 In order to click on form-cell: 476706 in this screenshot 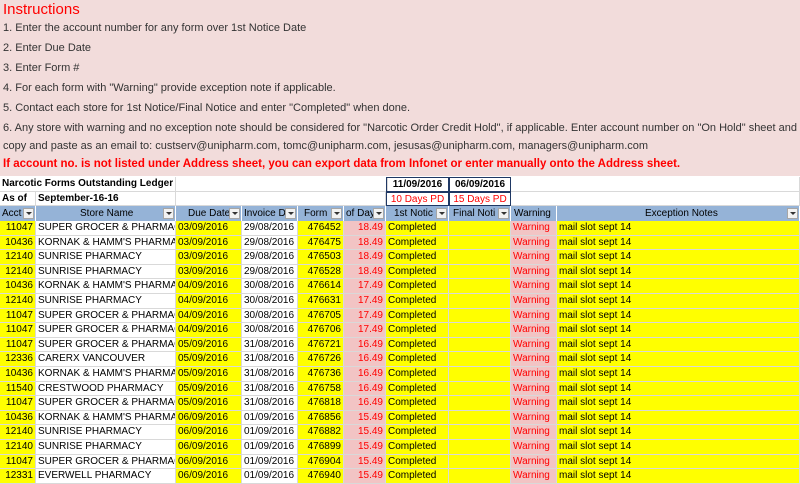, I will do `click(321, 330)`.